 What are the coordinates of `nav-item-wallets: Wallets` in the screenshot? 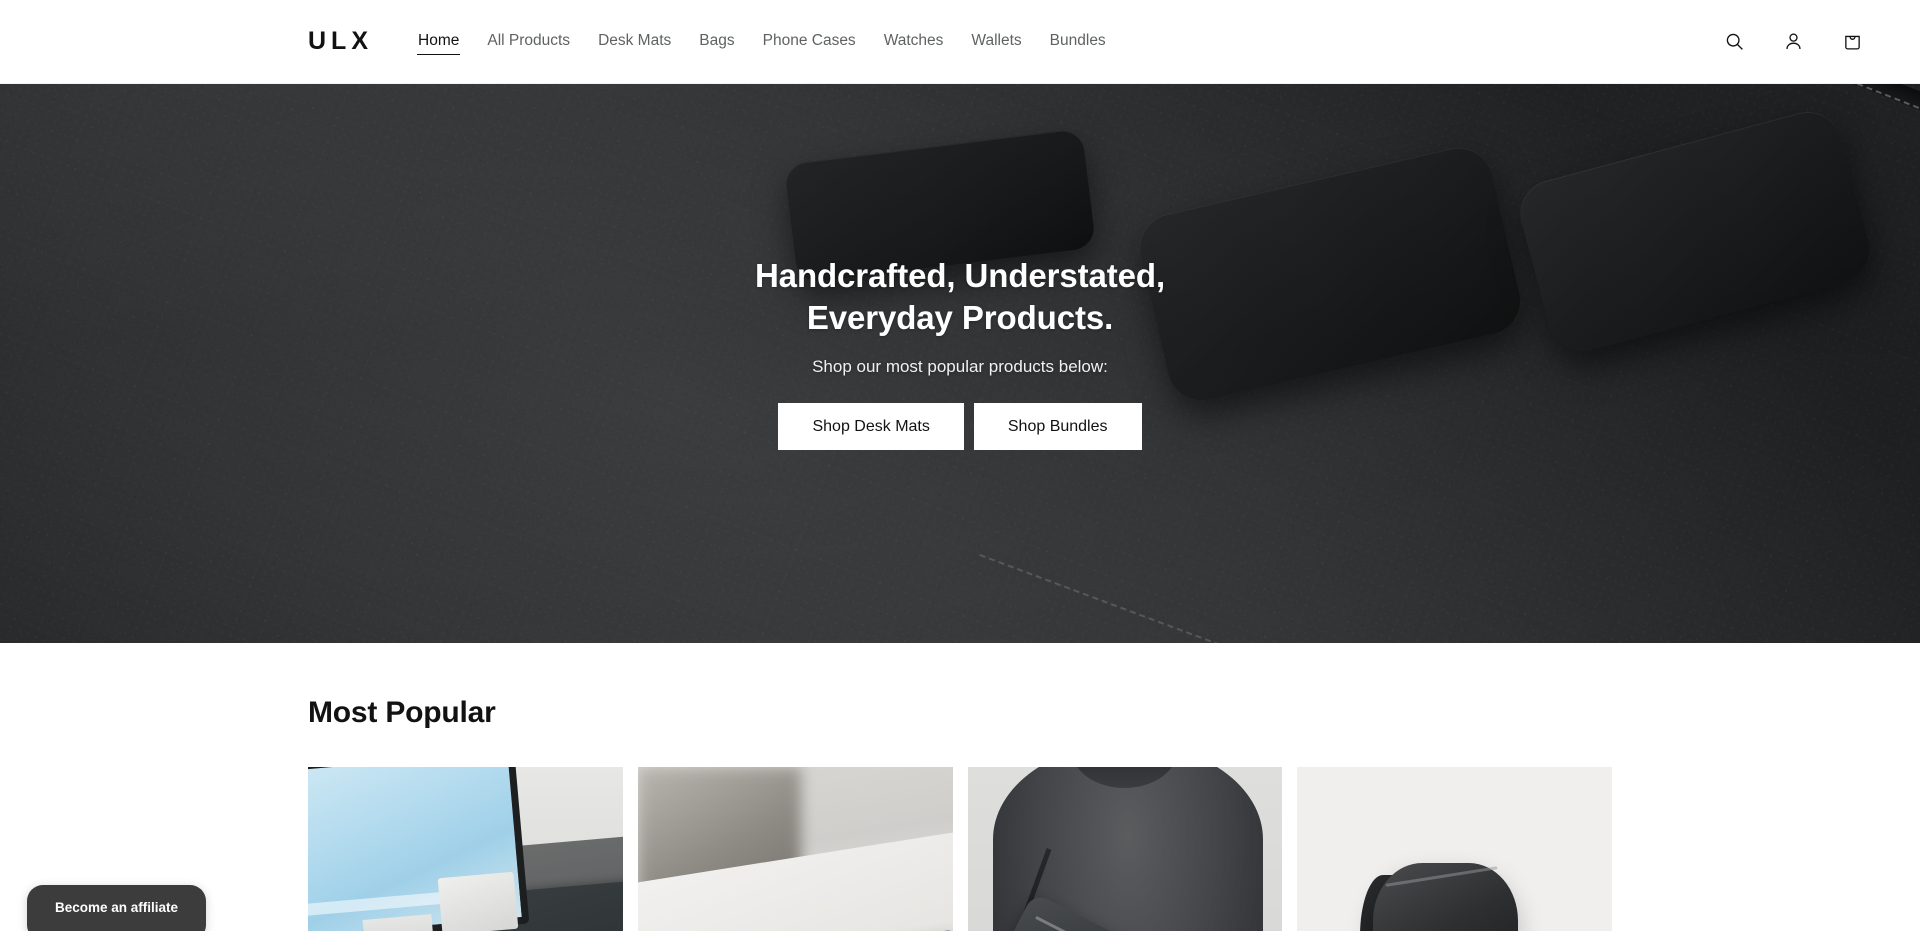 It's located at (996, 41).